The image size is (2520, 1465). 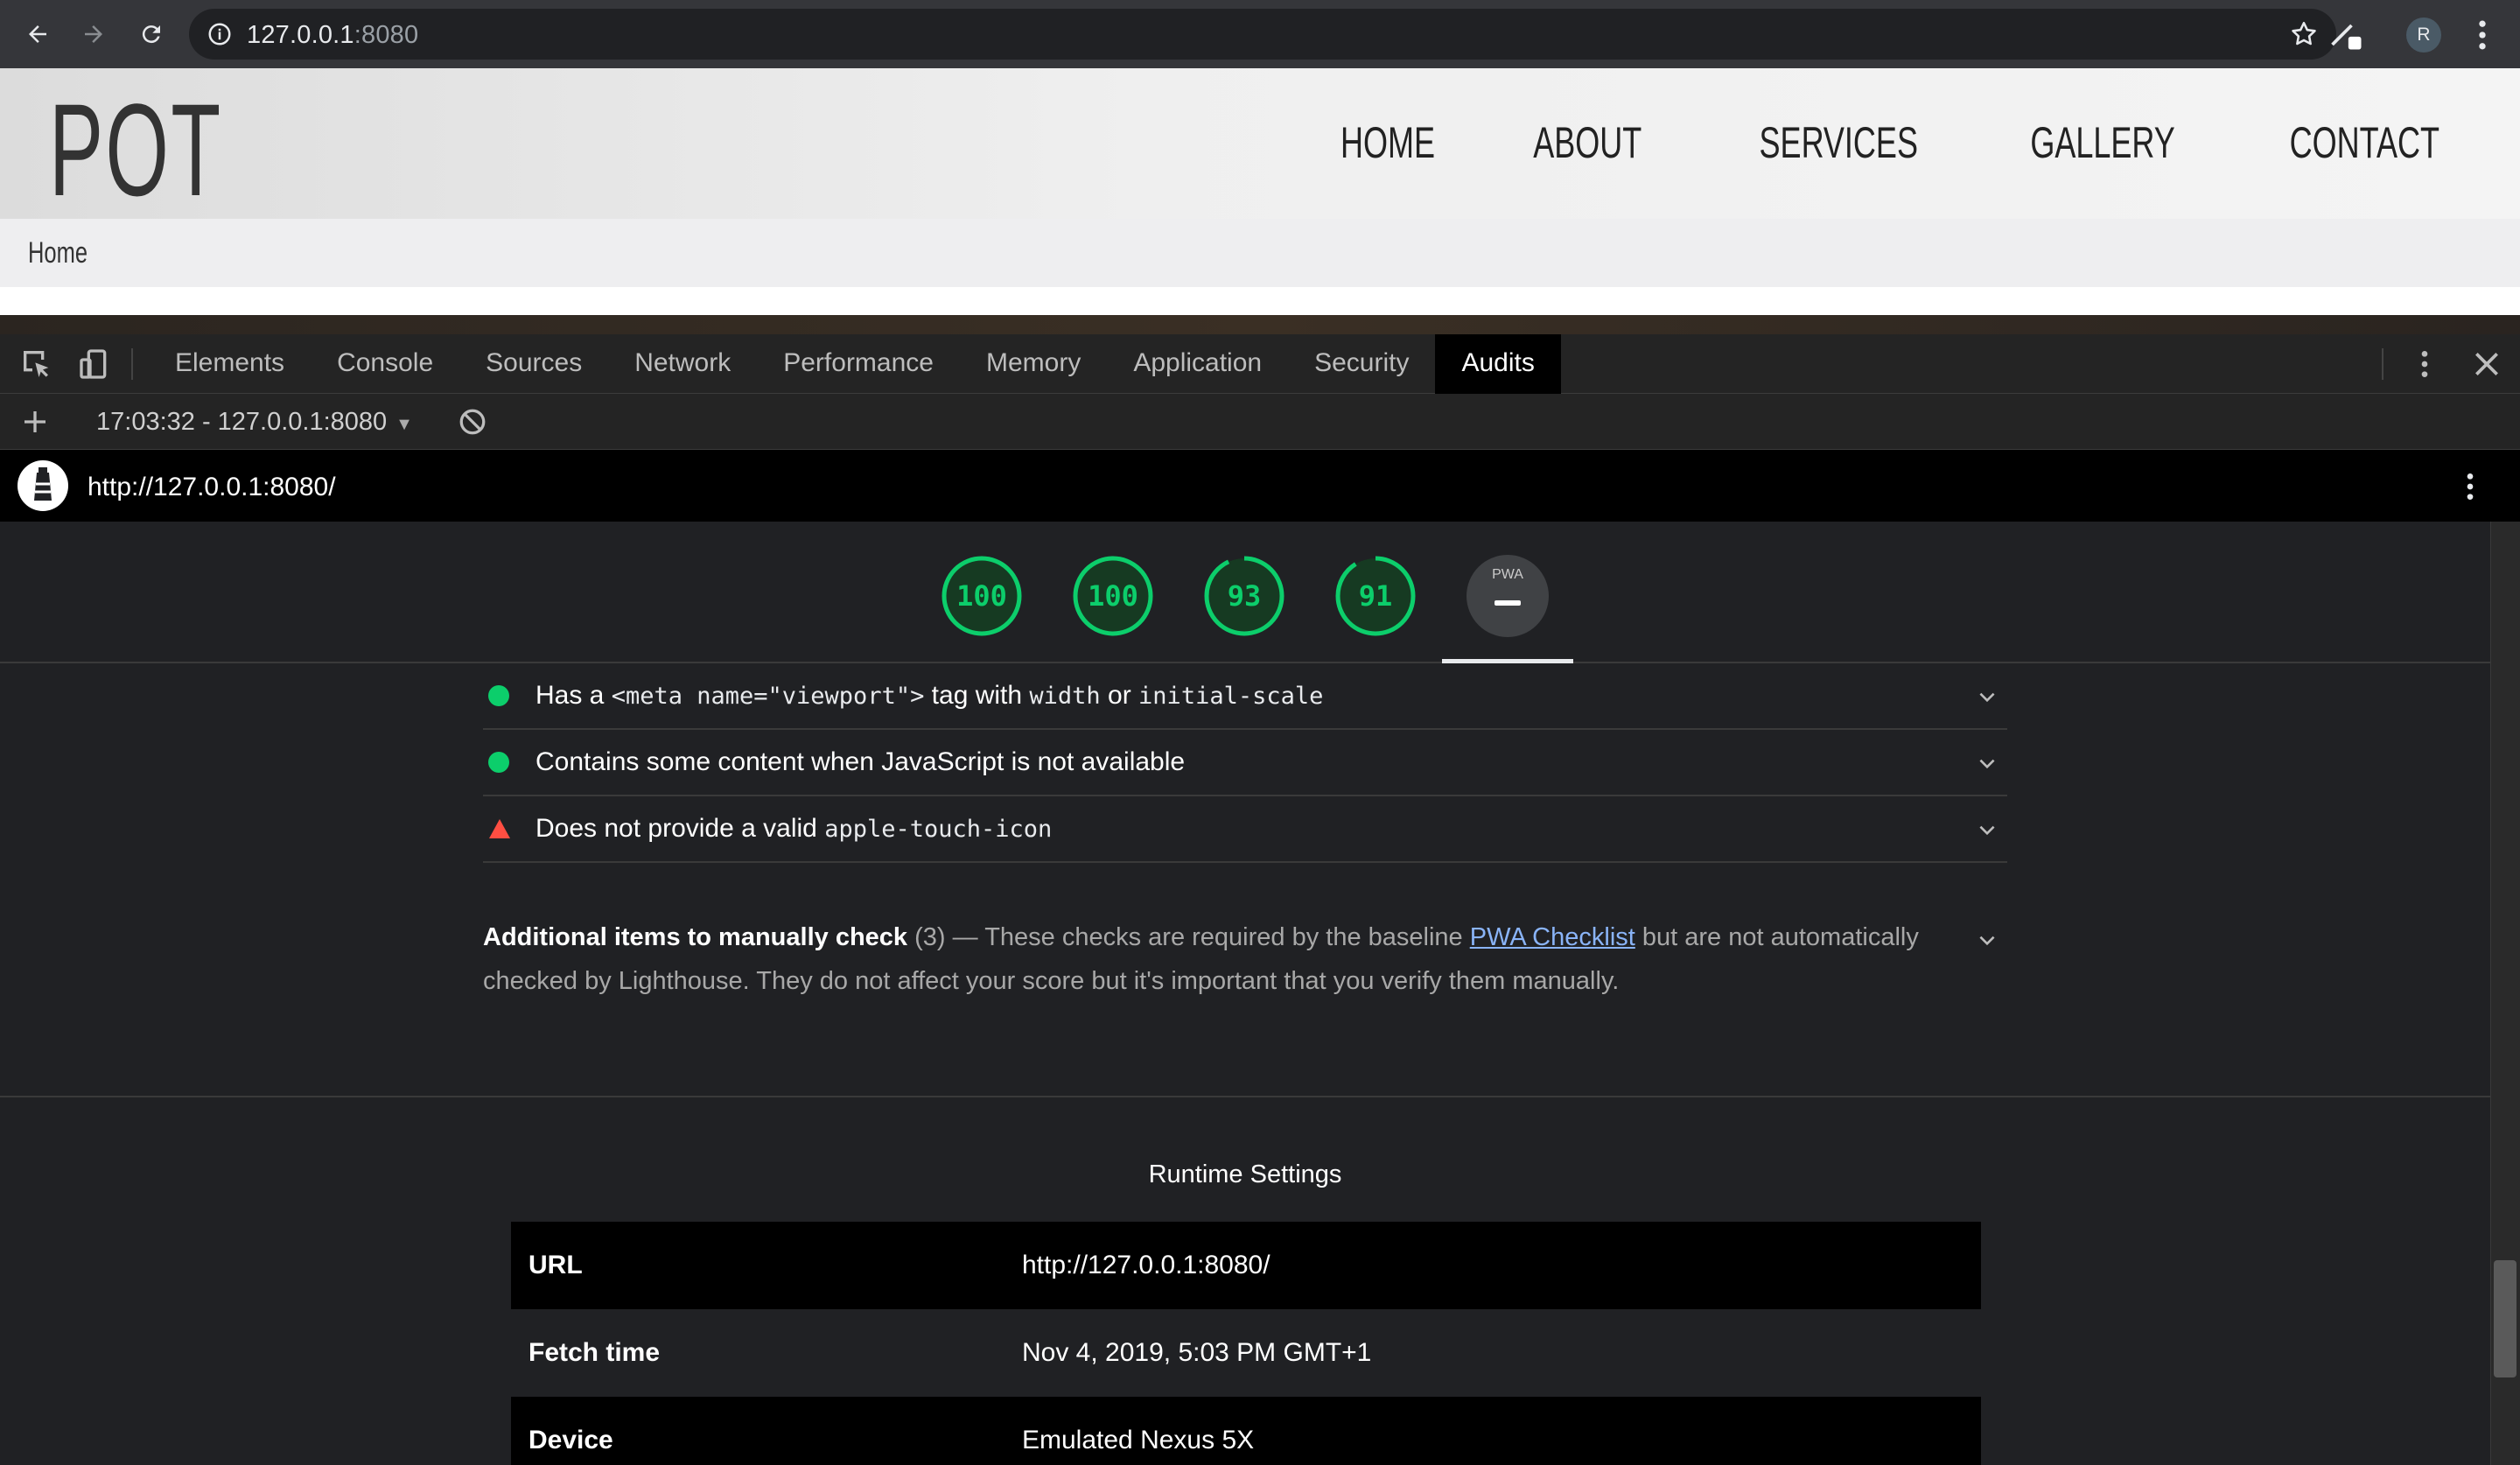 I want to click on kebab-menu-icon, so click(x=2482, y=35).